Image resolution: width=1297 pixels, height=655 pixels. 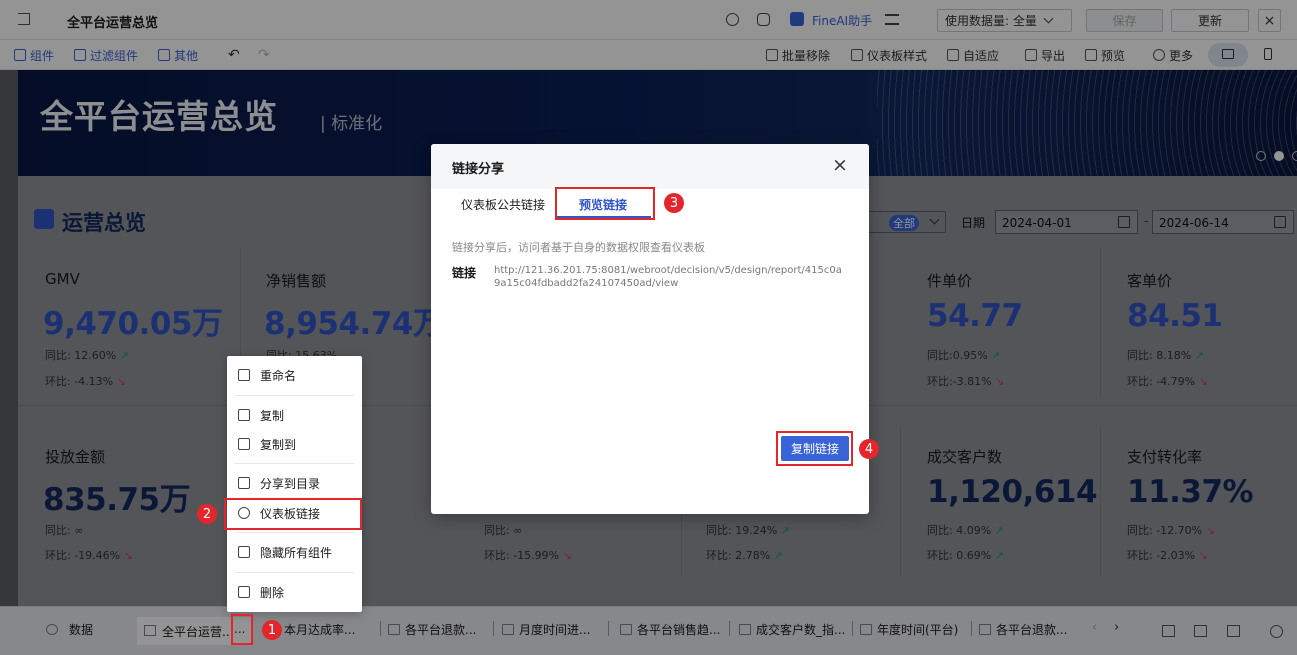 I want to click on dialog-title: 链接分享, so click(x=478, y=169).